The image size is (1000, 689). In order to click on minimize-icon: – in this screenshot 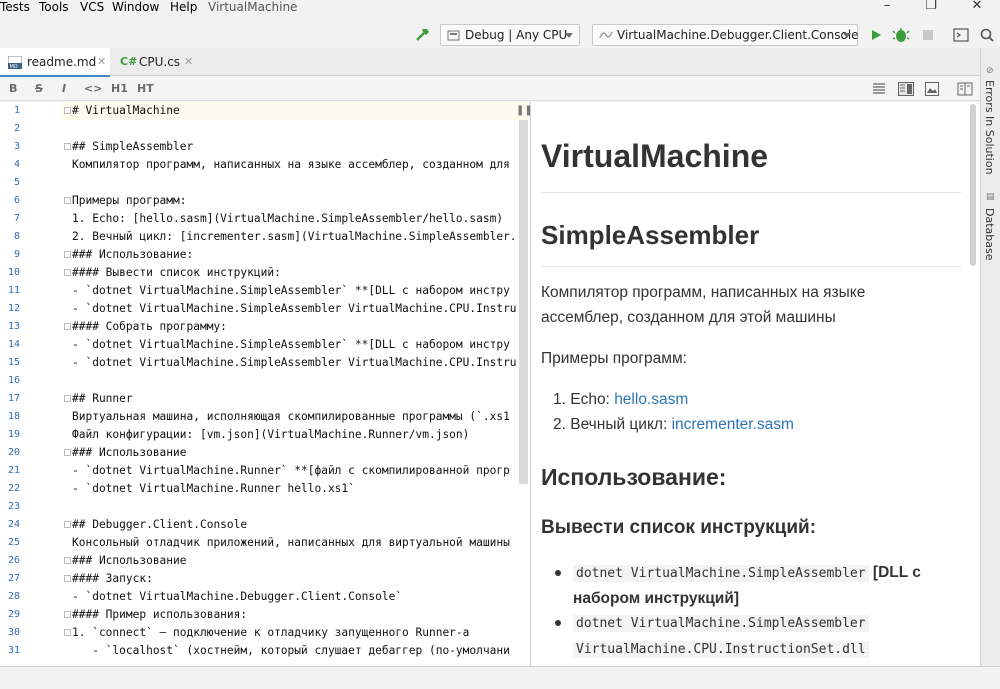, I will do `click(887, 7)`.